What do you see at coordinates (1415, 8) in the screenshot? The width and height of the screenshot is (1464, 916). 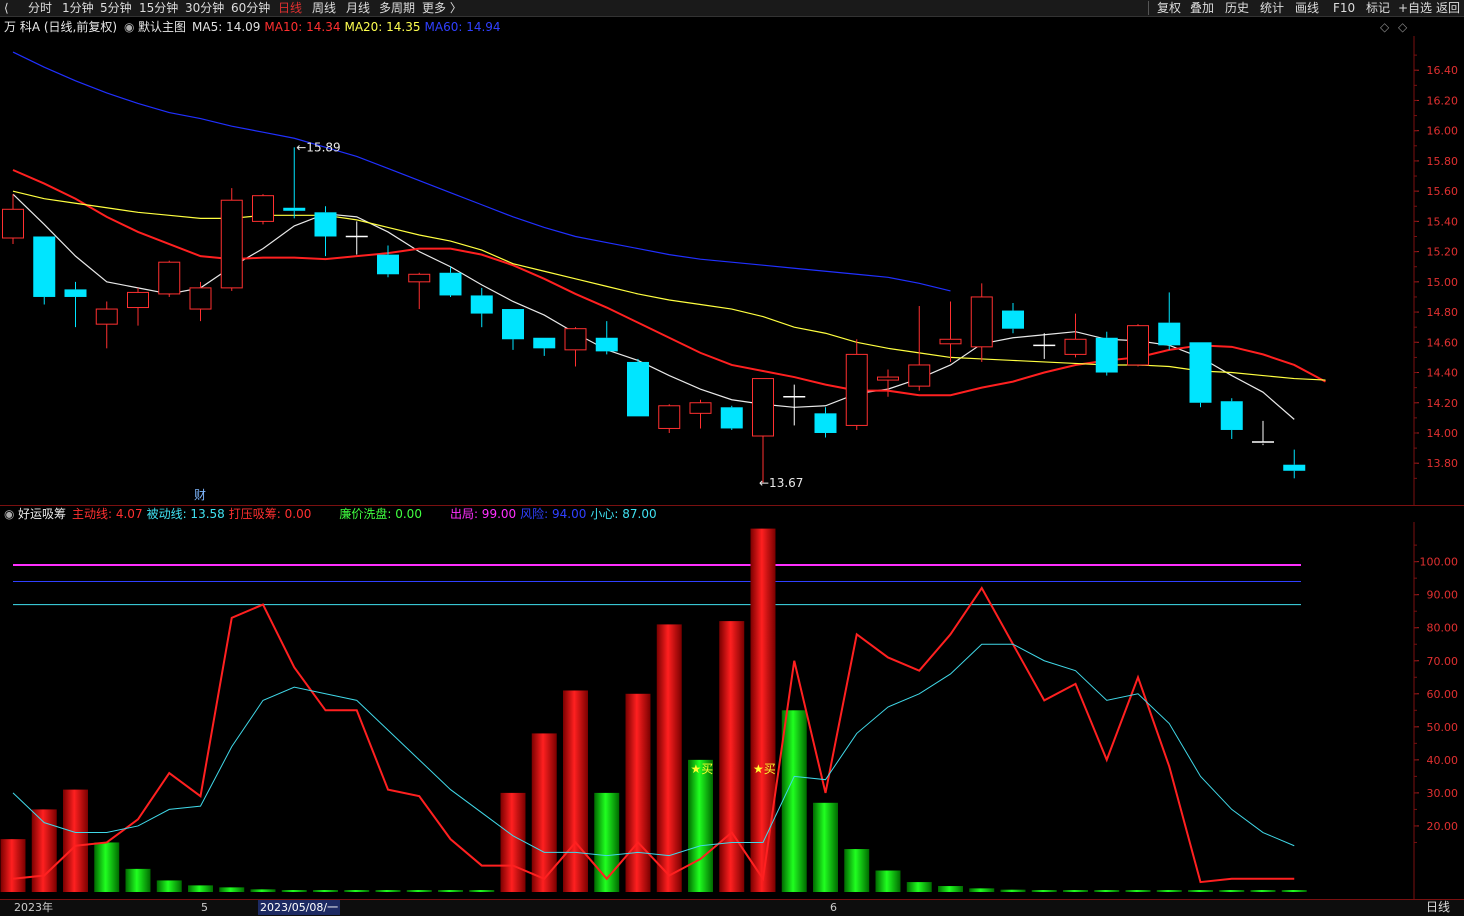 I see `add-watchlist-button: +自选` at bounding box center [1415, 8].